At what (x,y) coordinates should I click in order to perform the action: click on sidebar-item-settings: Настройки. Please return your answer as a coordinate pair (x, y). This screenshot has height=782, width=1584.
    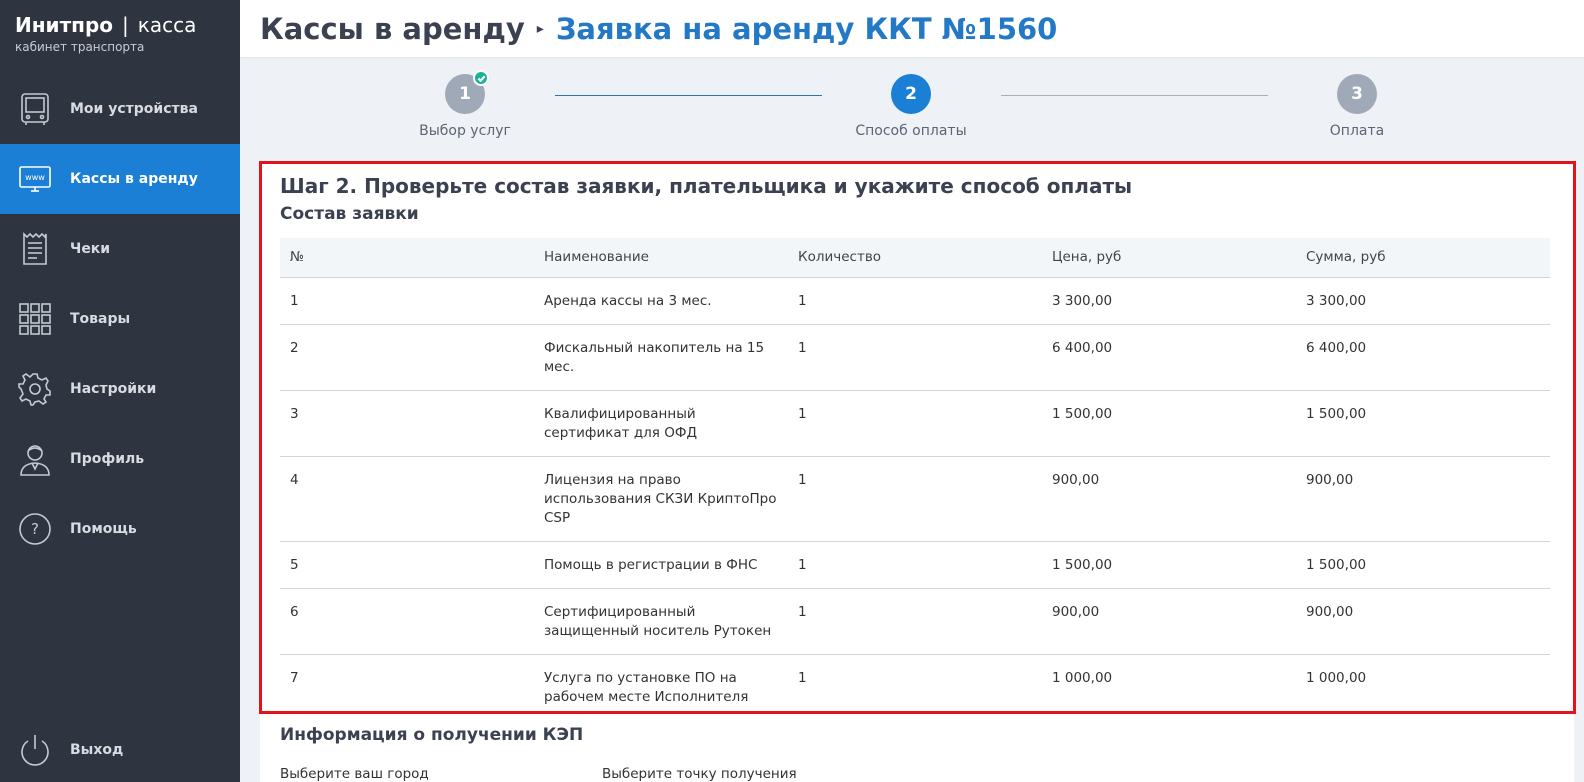
    Looking at the image, I should click on (120, 389).